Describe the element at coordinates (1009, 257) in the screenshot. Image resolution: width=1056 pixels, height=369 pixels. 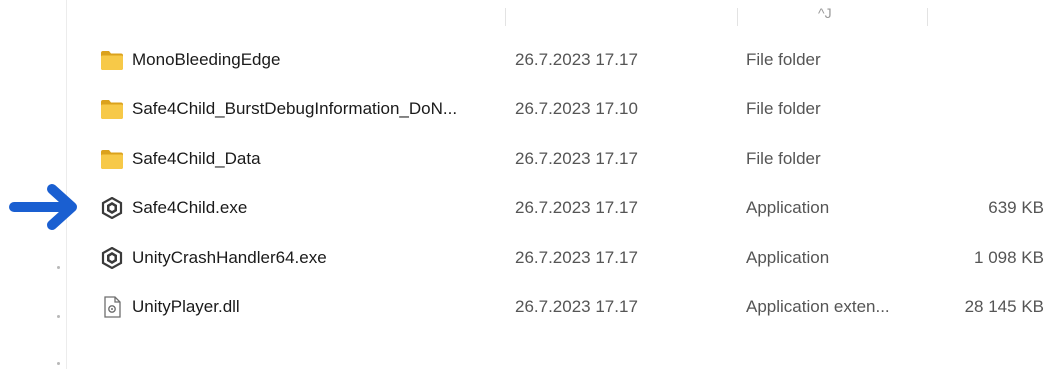
I see `file-size: 1 098 KB` at that location.